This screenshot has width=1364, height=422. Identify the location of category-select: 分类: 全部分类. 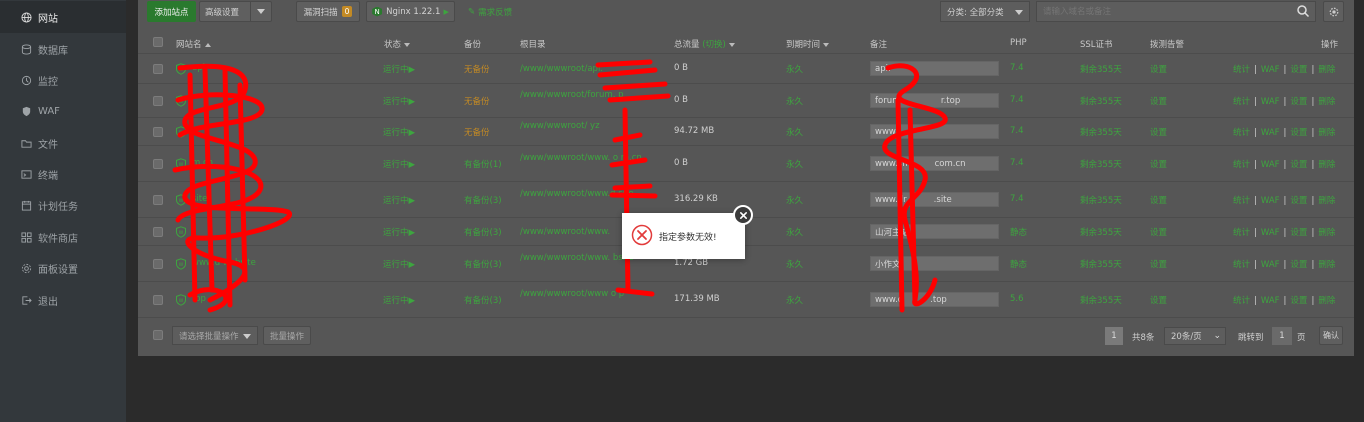
(985, 11).